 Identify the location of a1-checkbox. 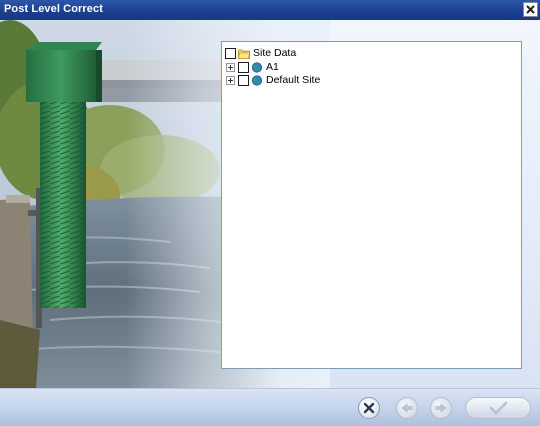
(243, 67).